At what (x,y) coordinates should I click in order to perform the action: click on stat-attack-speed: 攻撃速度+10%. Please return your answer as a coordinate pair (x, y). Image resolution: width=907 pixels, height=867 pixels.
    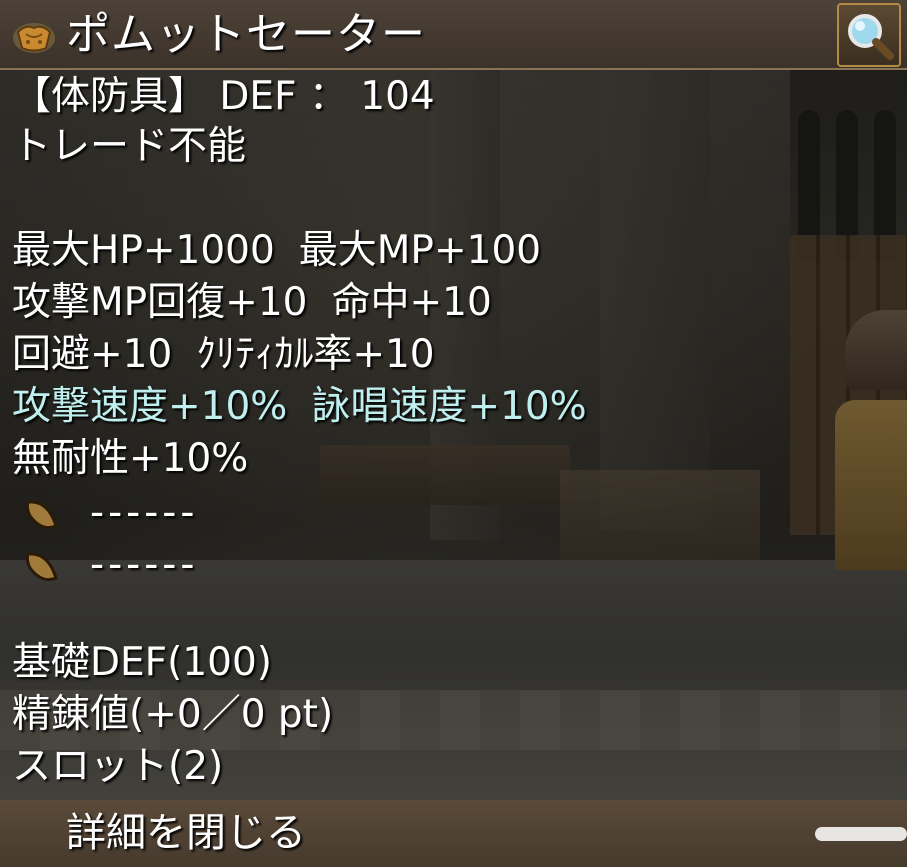
    Looking at the image, I should click on (150, 406).